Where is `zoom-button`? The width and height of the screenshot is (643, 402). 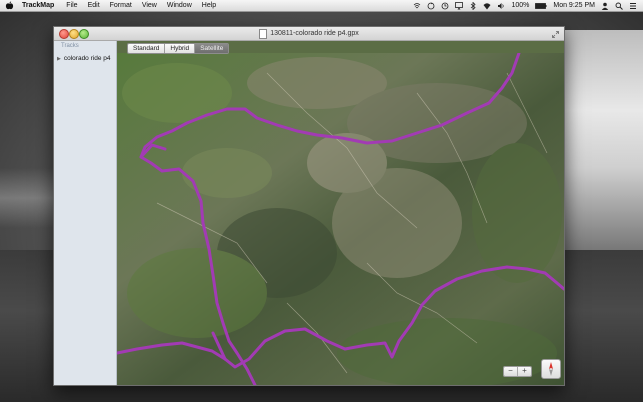
zoom-button is located at coordinates (84, 34).